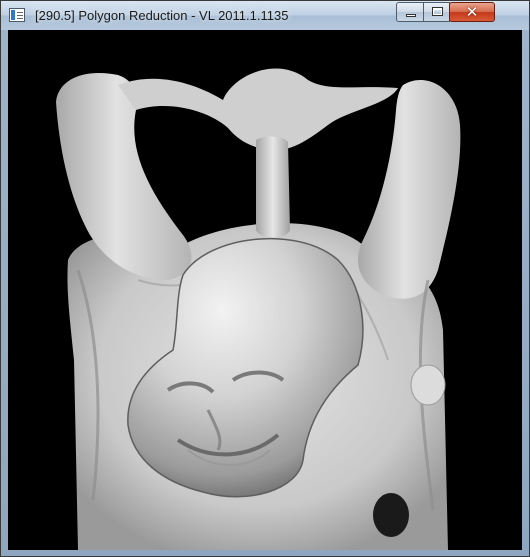 The width and height of the screenshot is (530, 557). Describe the element at coordinates (411, 15) in the screenshot. I see `minimize-icon` at that location.